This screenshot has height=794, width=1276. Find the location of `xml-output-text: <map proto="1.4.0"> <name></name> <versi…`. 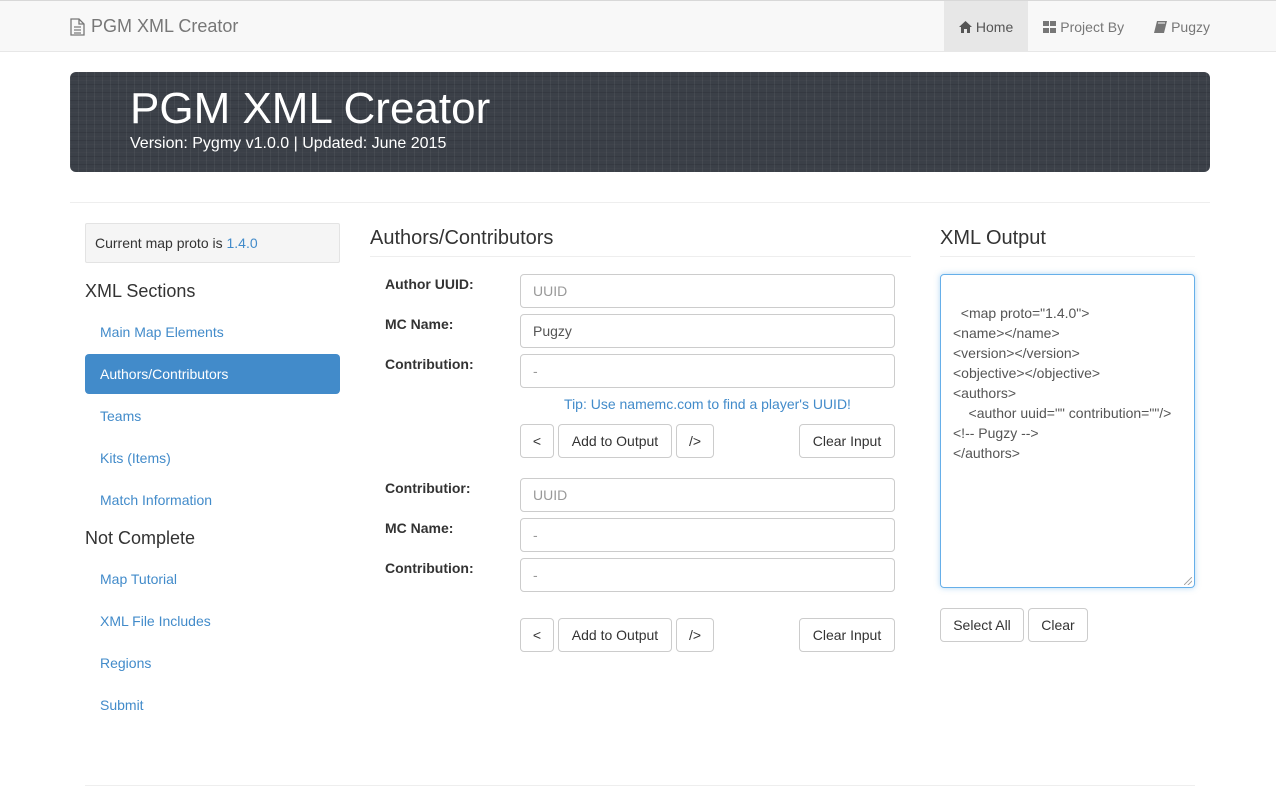

xml-output-text: <map proto="1.4.0"> <name></name> <versi… is located at coordinates (1062, 383).